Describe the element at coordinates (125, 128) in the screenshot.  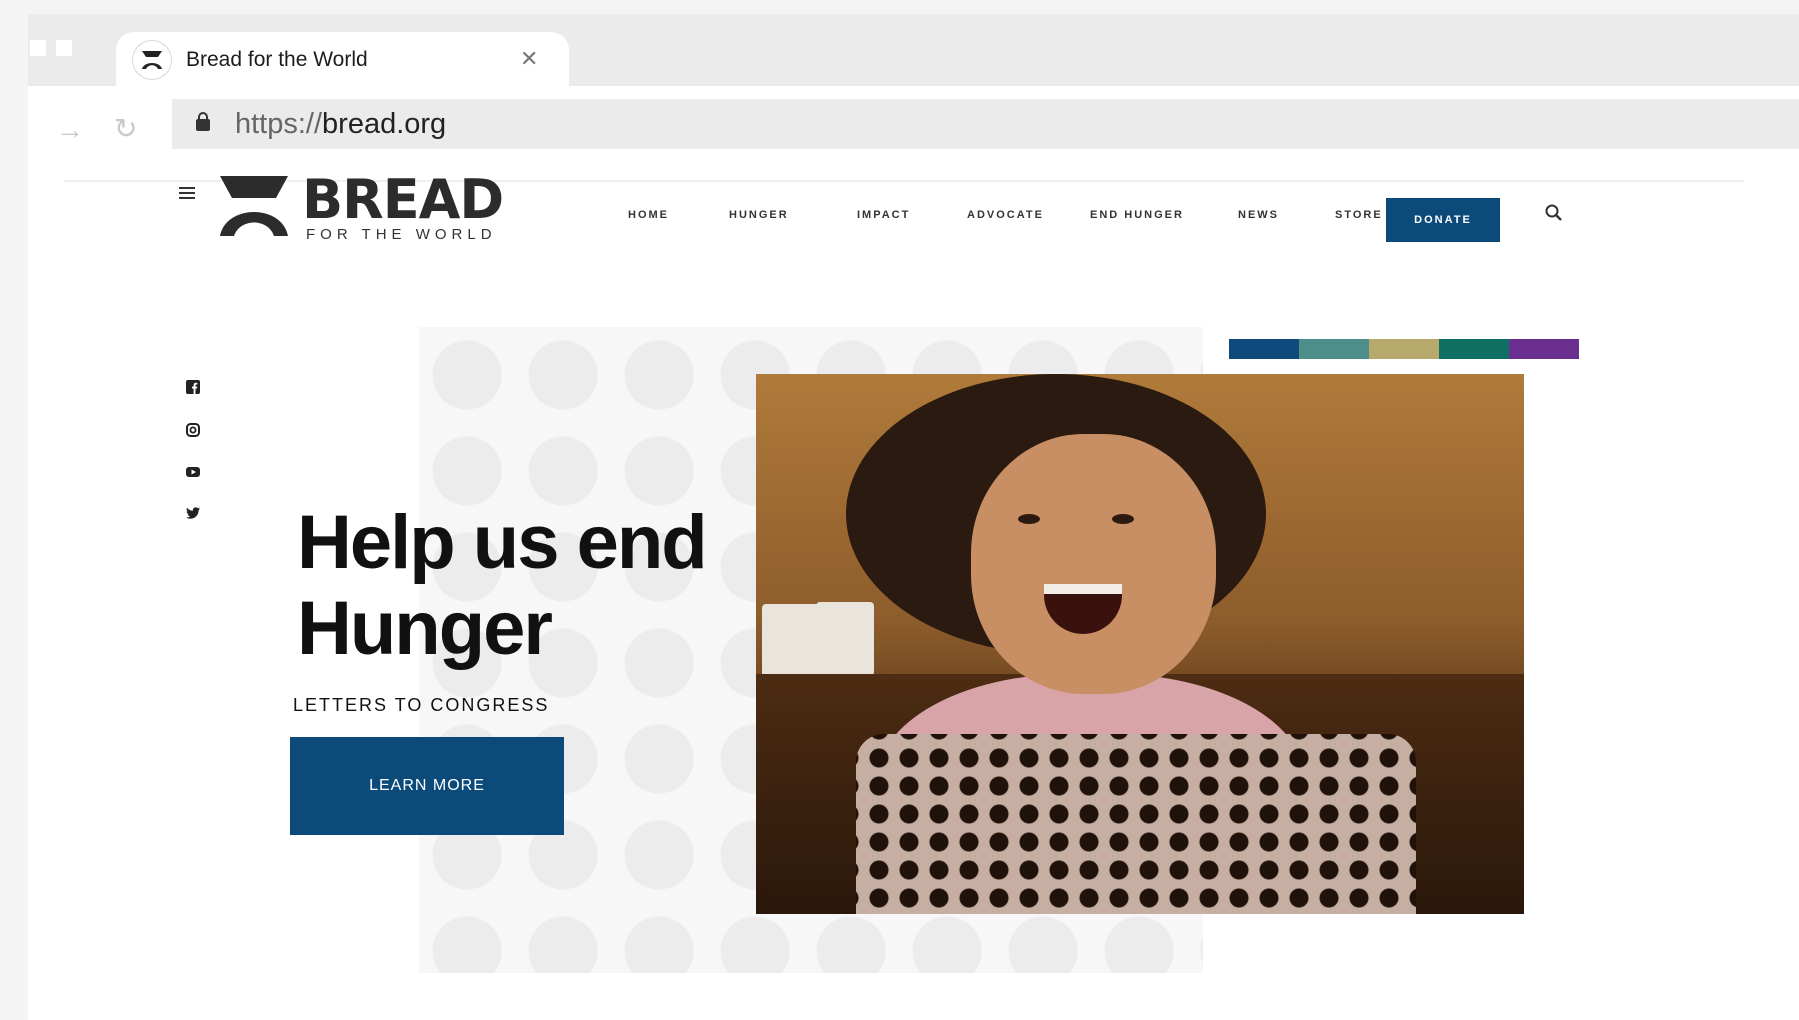
I see `reload-icon: ↻` at that location.